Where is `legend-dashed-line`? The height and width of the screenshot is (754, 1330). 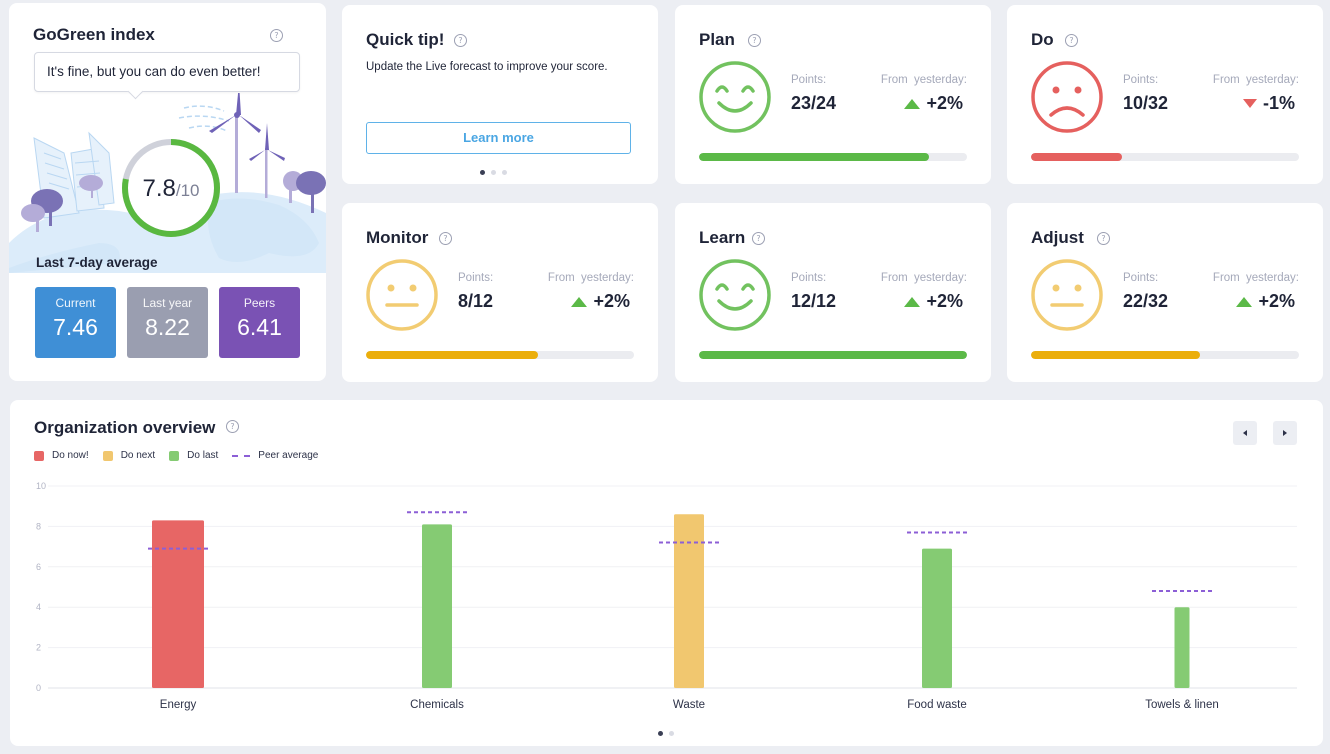 legend-dashed-line is located at coordinates (241, 455).